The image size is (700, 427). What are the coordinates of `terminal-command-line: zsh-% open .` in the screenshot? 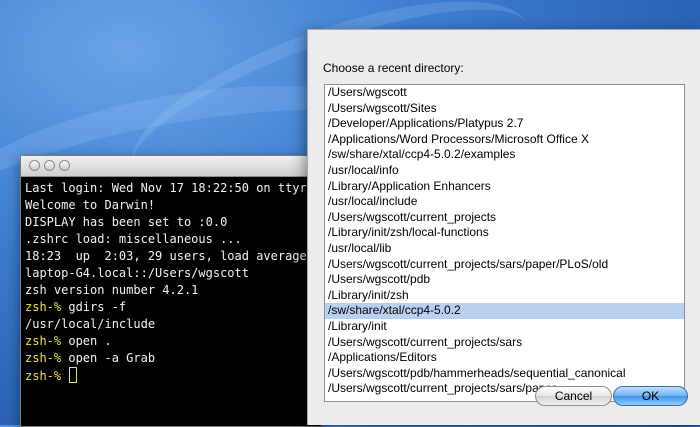 It's located at (173, 341).